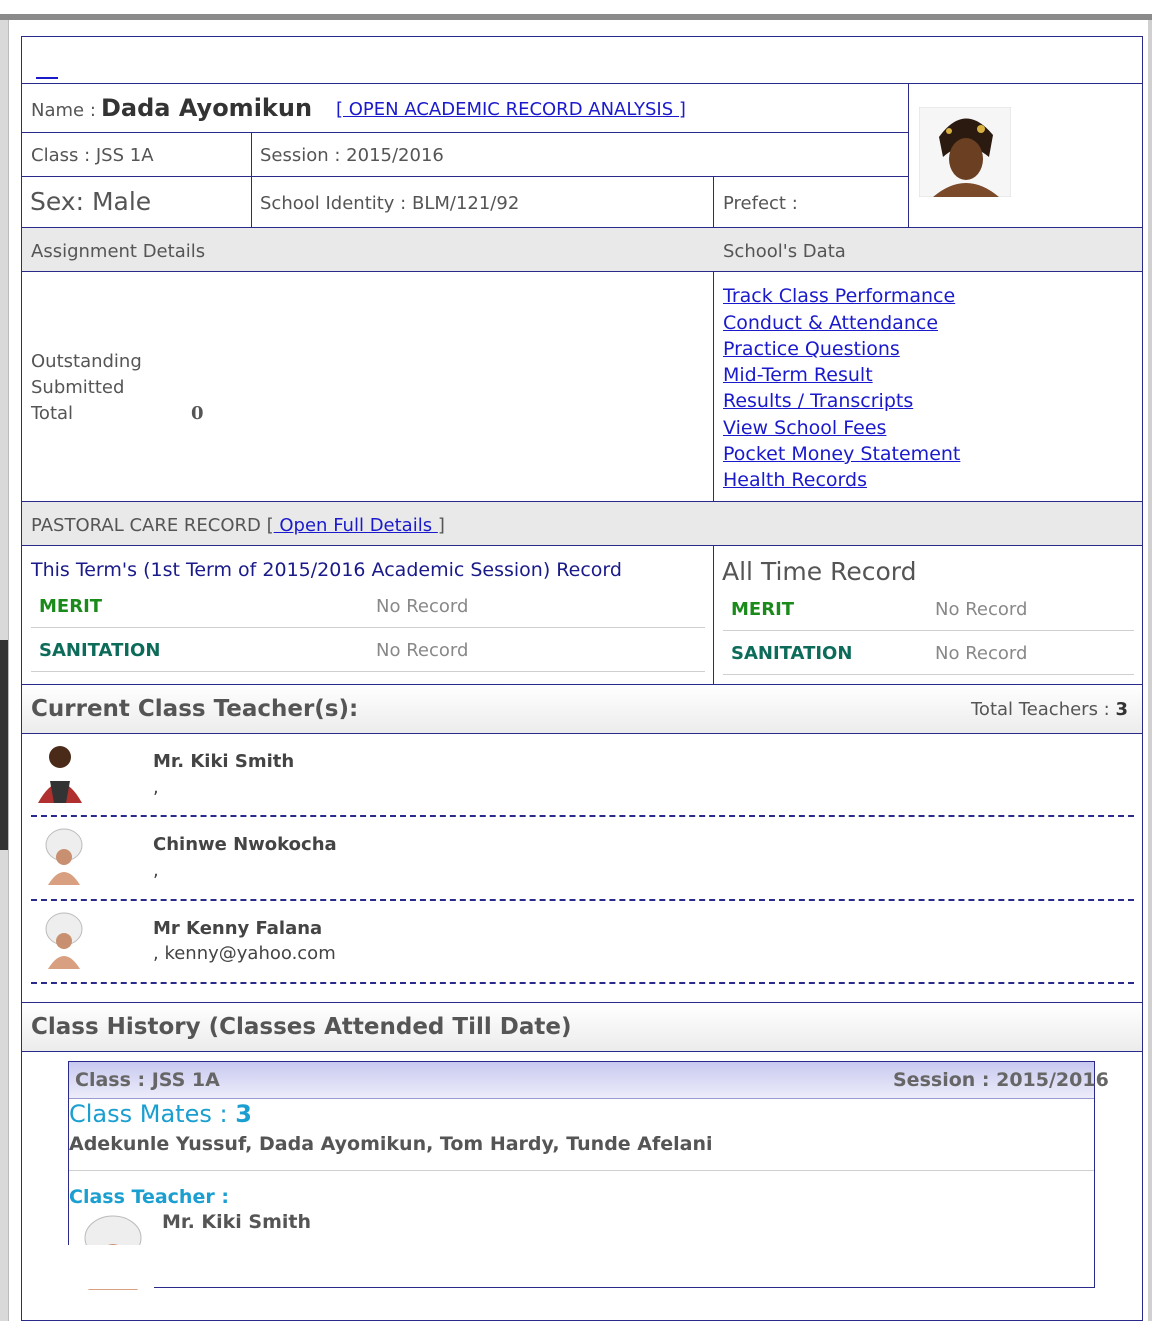  Describe the element at coordinates (981, 609) in the screenshot. I see `alltime-merit-value: No Record` at that location.